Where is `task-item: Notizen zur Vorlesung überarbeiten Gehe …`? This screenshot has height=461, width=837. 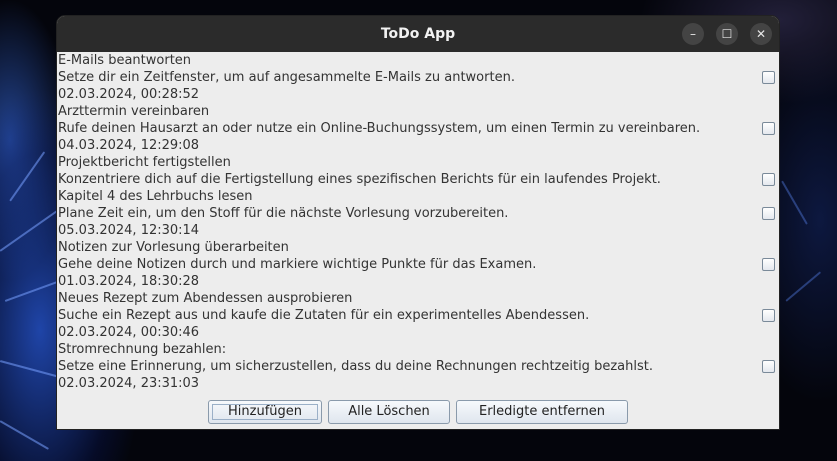 task-item: Notizen zur Vorlesung überarbeiten Gehe … is located at coordinates (418, 264).